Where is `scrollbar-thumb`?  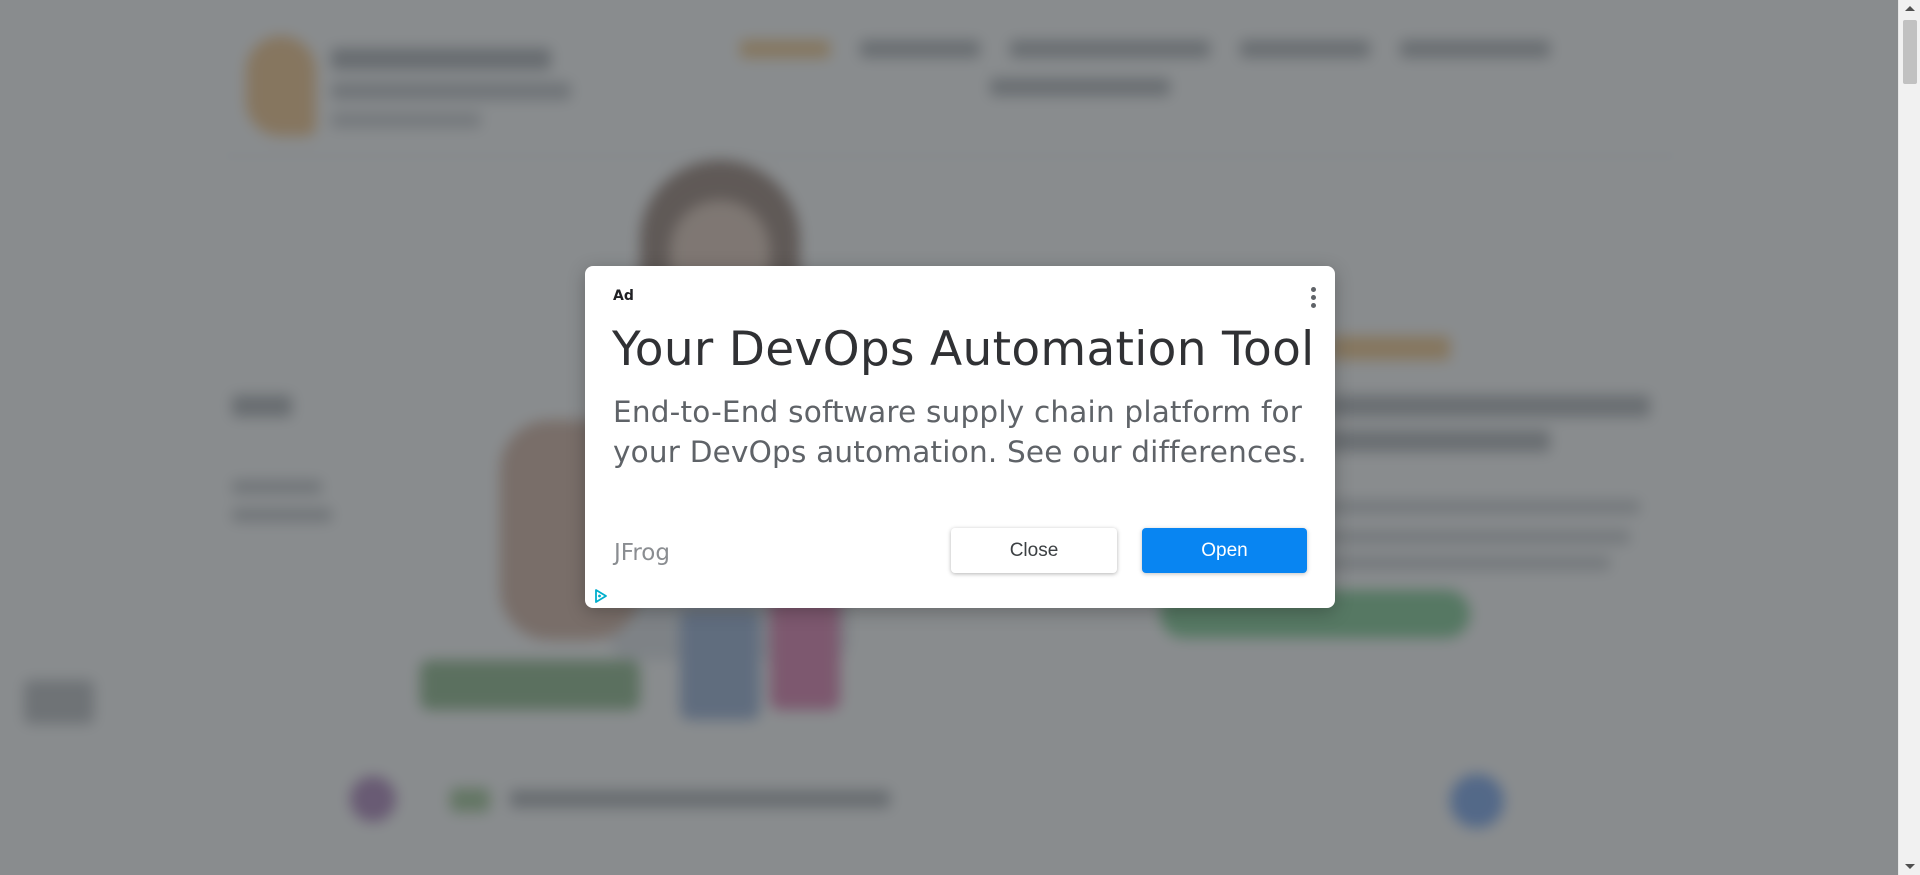
scrollbar-thumb is located at coordinates (1910, 52).